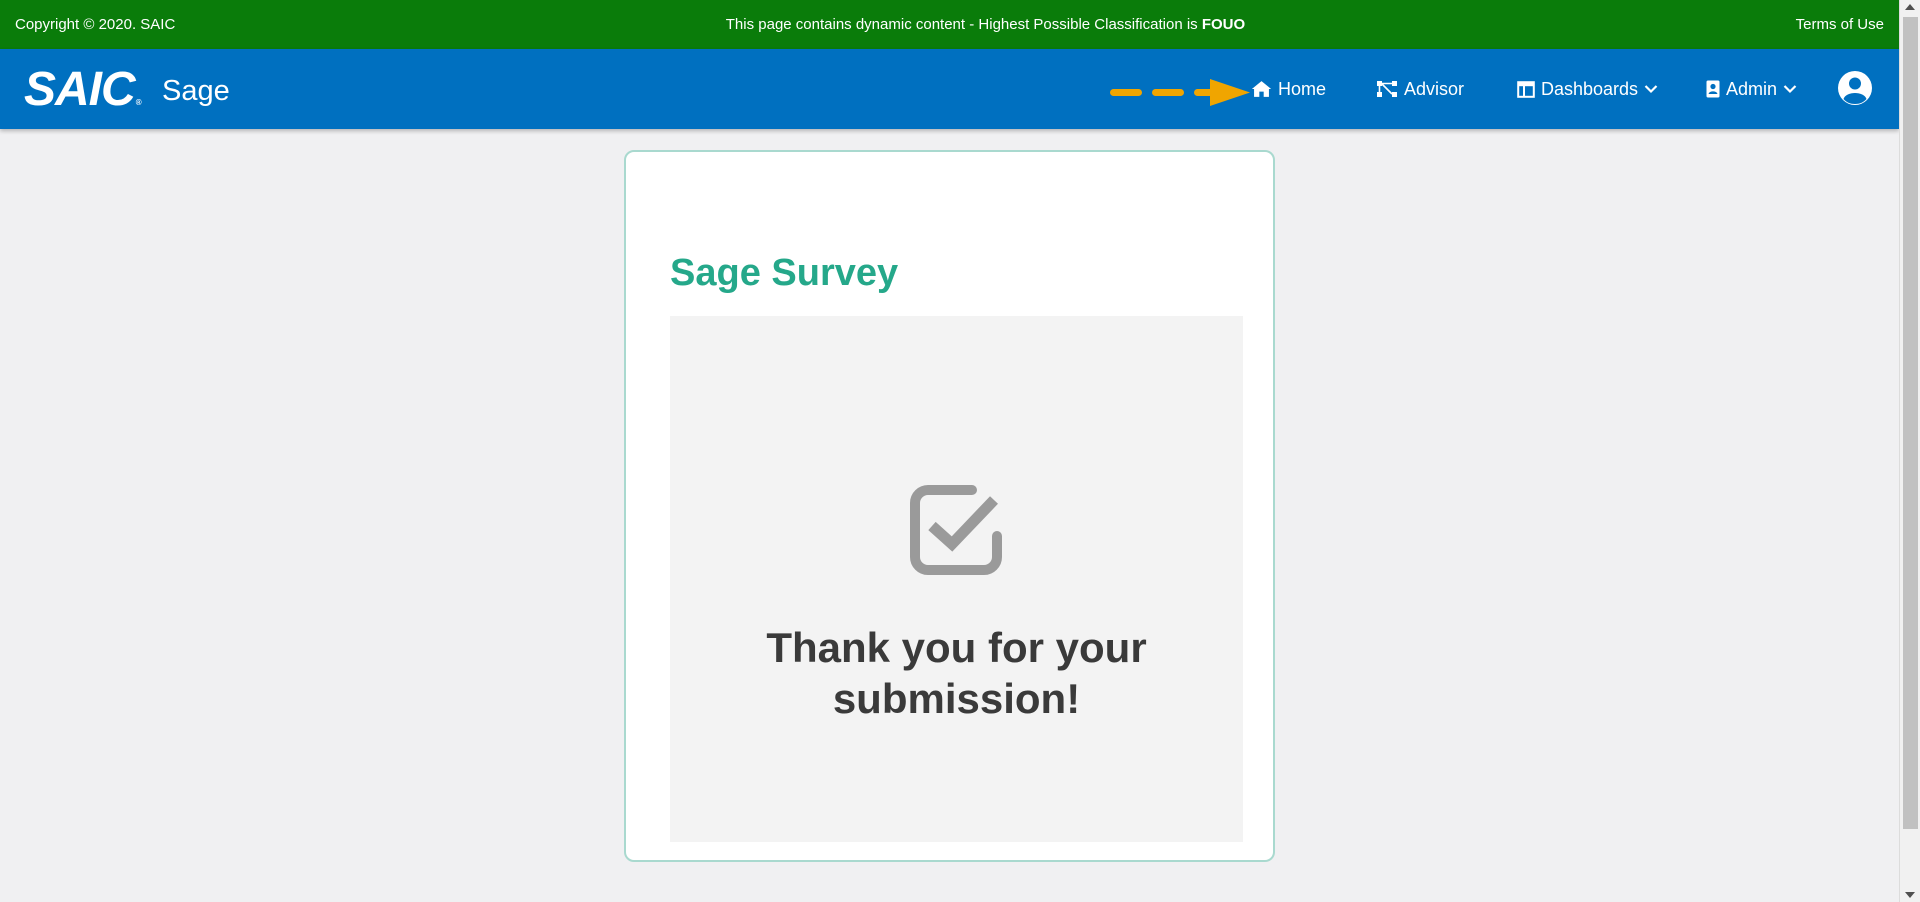 This screenshot has height=902, width=1920. I want to click on nav-home: Home, so click(1288, 89).